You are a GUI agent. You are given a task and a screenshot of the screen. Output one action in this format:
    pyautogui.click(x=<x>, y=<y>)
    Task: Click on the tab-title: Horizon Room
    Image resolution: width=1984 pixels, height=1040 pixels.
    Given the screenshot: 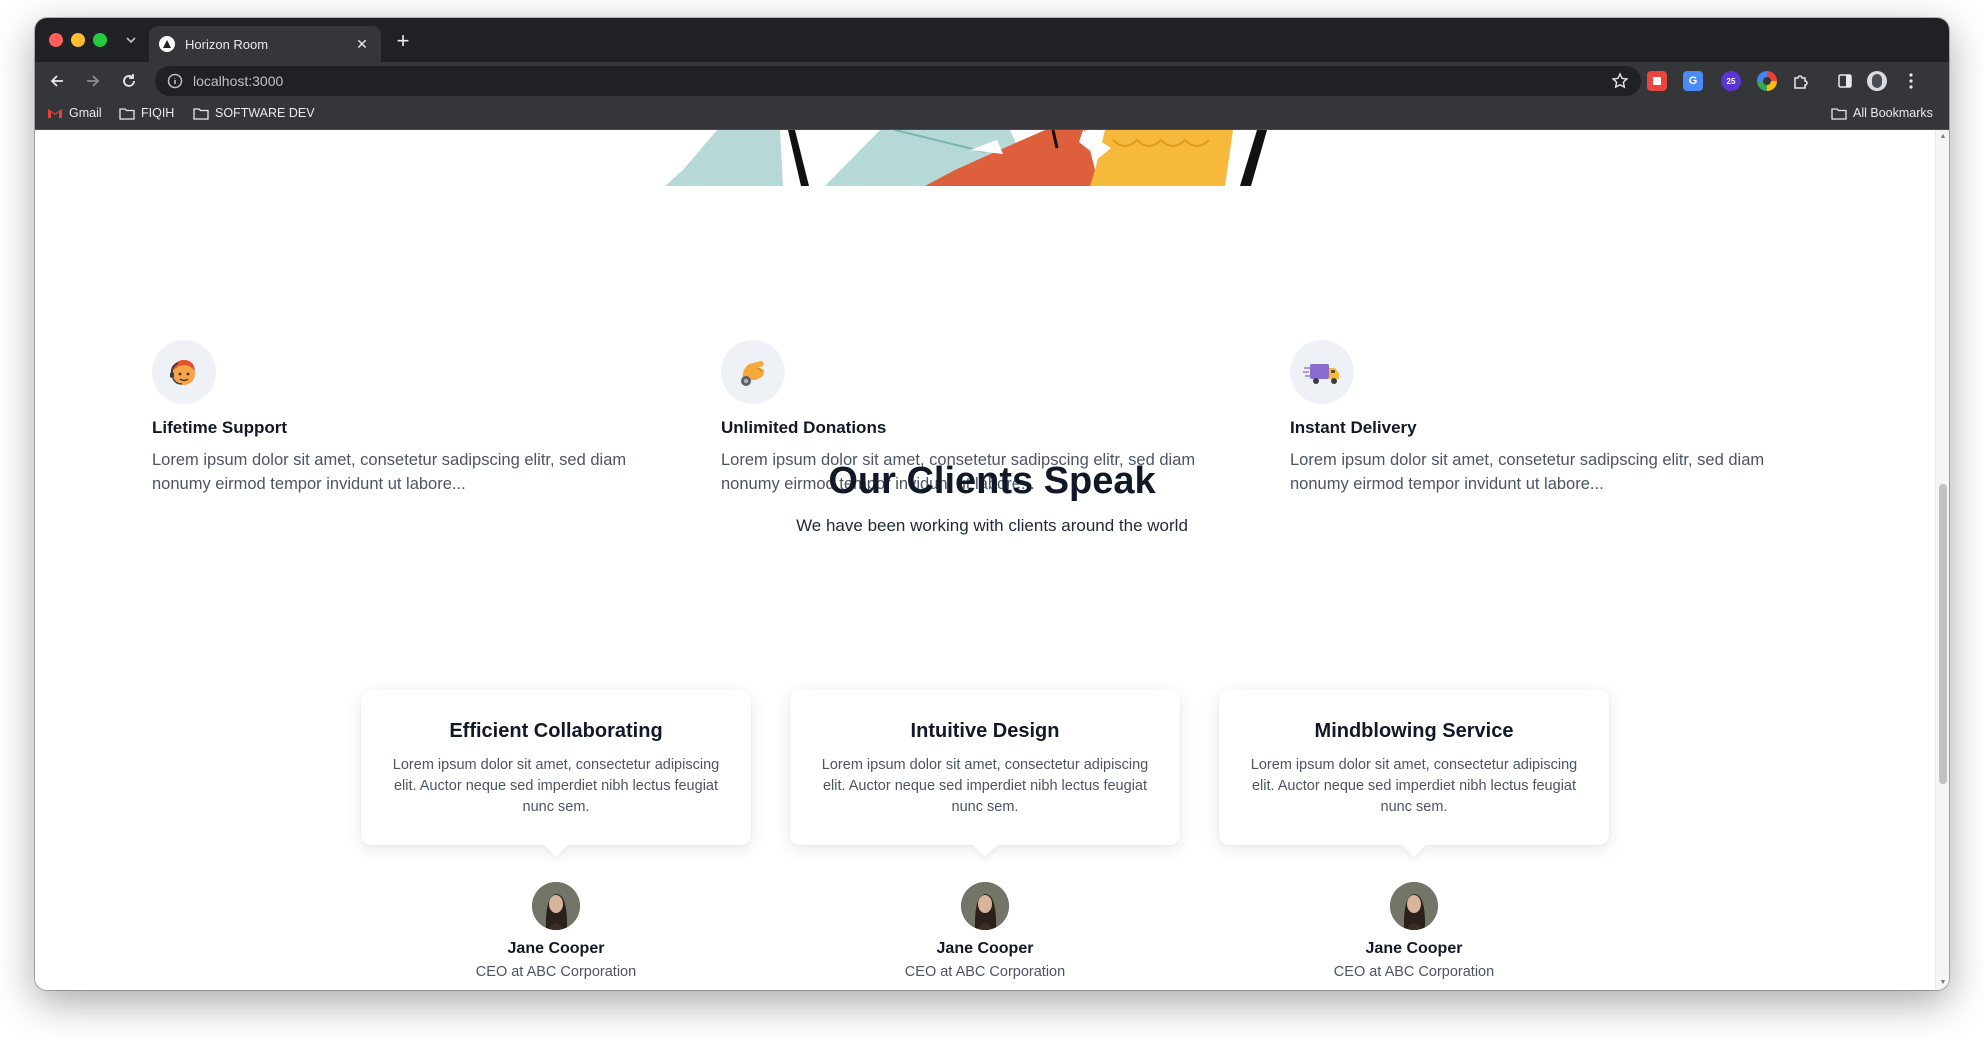 What is the action you would take?
    pyautogui.click(x=227, y=44)
    